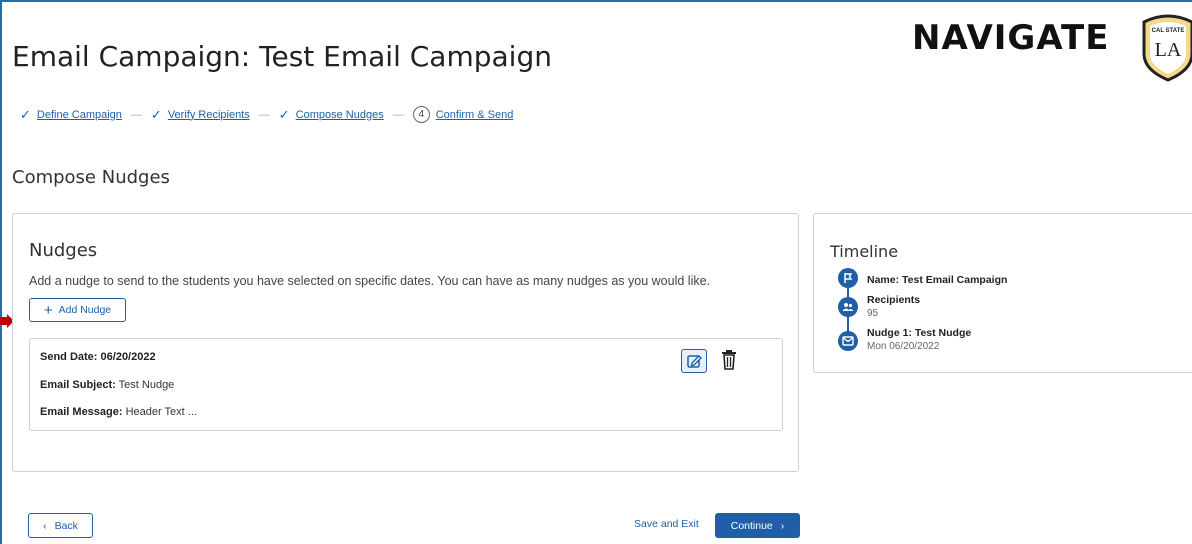 This screenshot has height=544, width=1192. Describe the element at coordinates (751, 525) in the screenshot. I see `continue-label: Continue` at that location.